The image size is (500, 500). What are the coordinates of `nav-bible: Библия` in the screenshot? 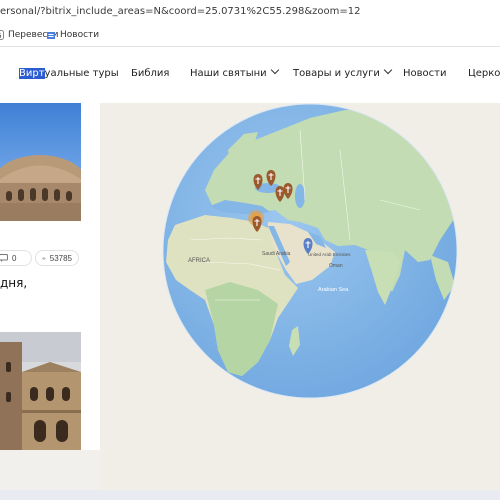 It's located at (150, 73).